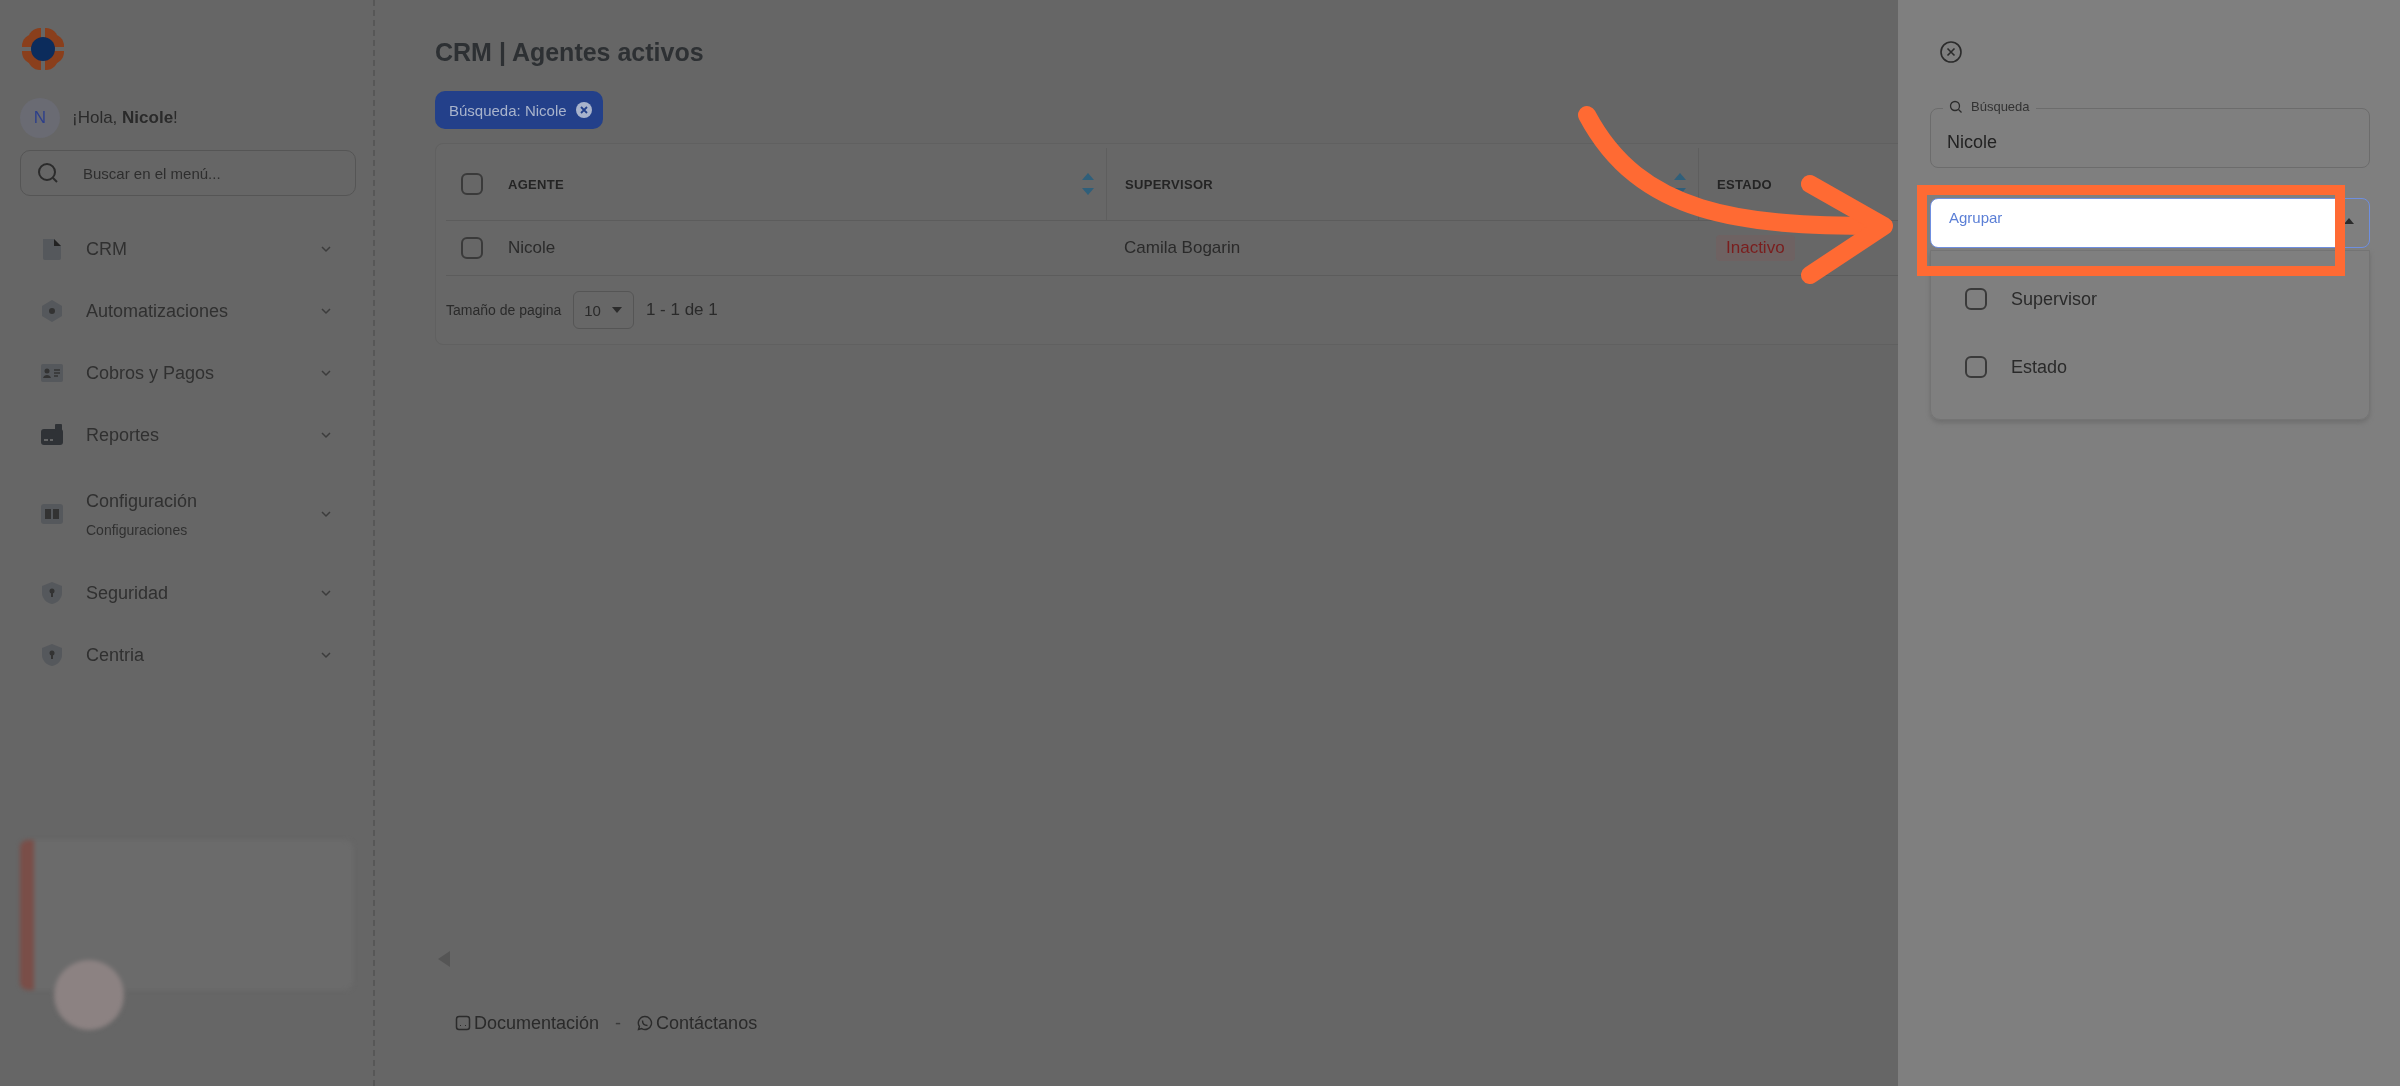  I want to click on greeting-text: ¡Hola, Nicole!, so click(125, 118).